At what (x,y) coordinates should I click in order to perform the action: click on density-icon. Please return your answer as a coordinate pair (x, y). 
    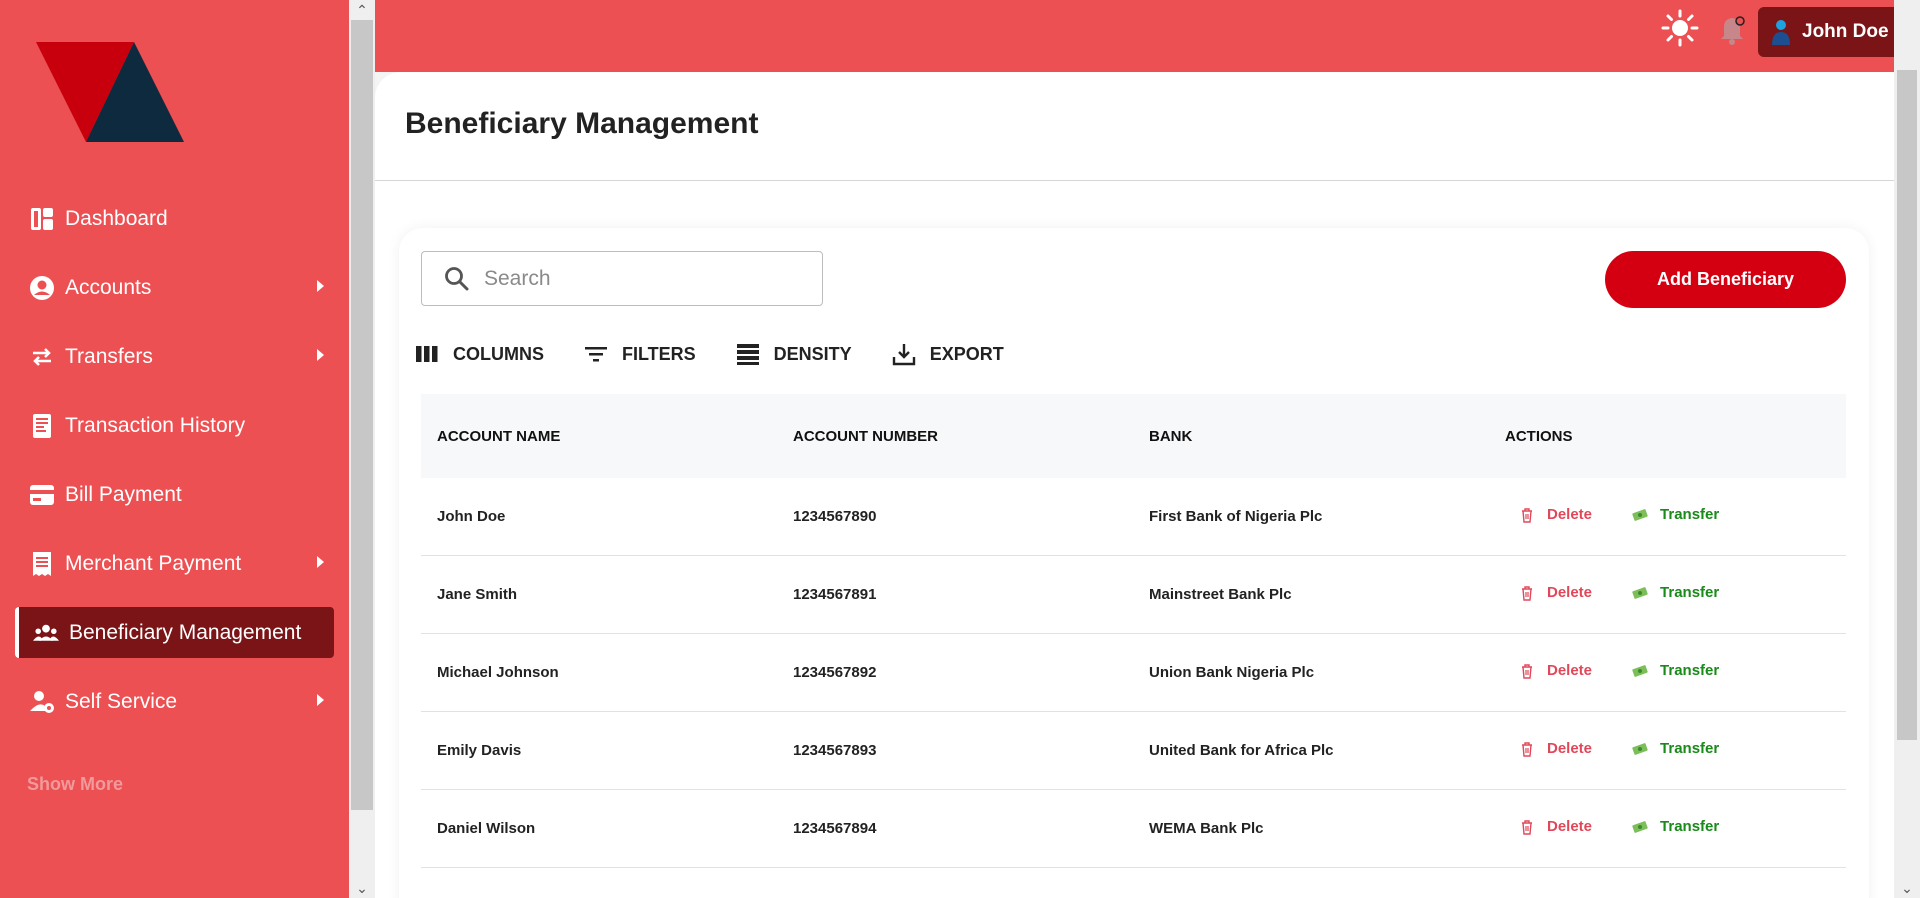
    Looking at the image, I should click on (747, 354).